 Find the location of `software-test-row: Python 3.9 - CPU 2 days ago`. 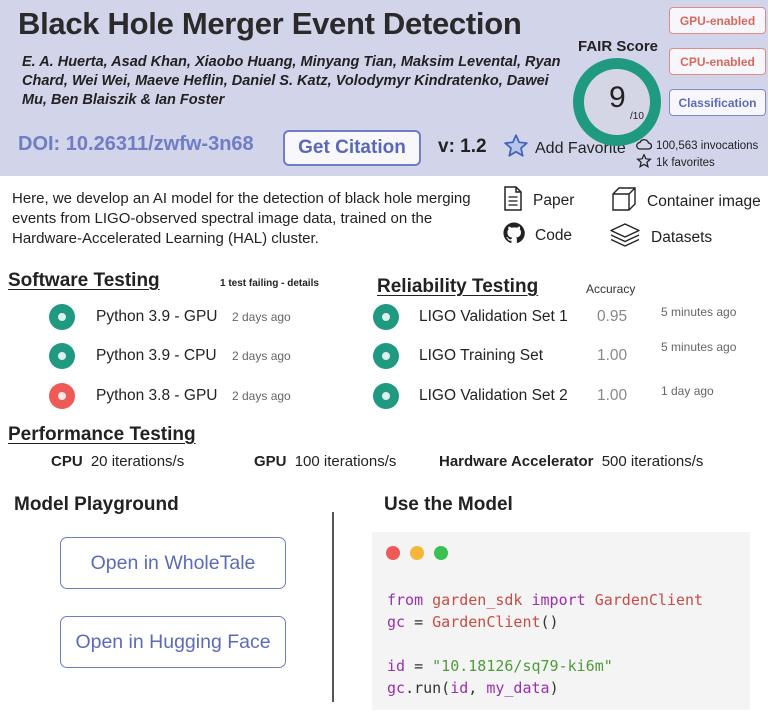

software-test-row: Python 3.9 - CPU 2 days ago is located at coordinates (170, 356).